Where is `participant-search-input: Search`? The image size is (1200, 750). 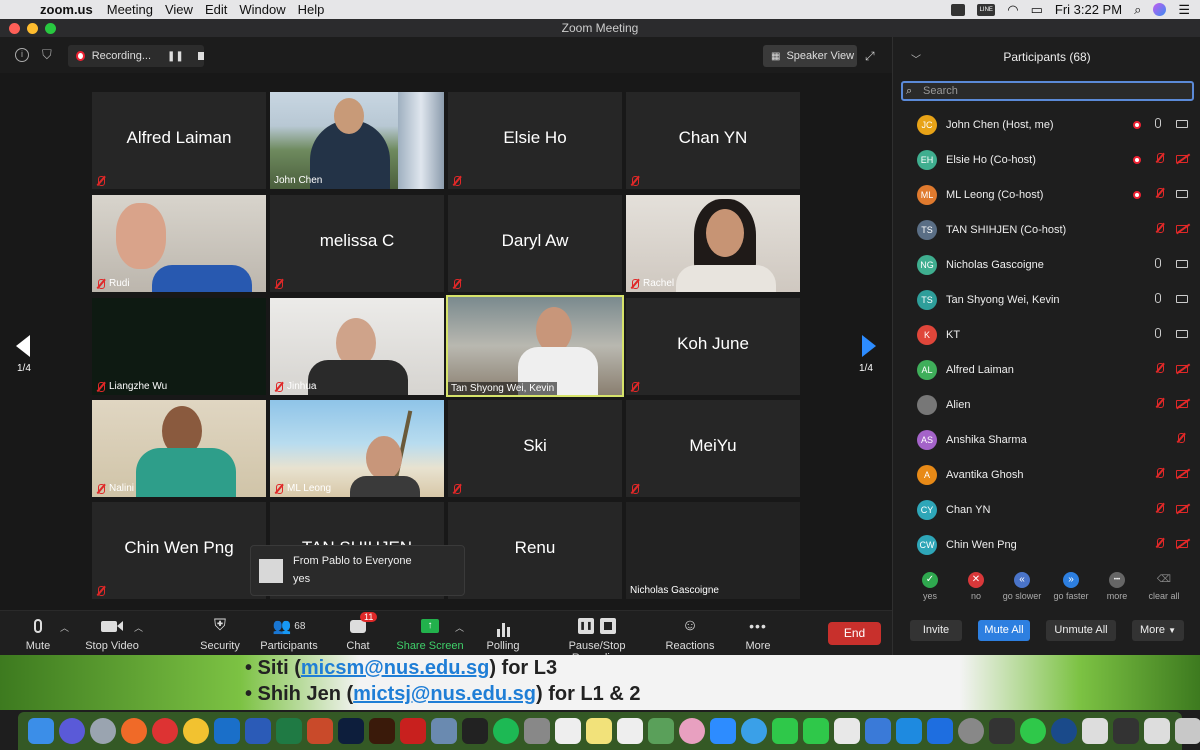 participant-search-input: Search is located at coordinates (1047, 91).